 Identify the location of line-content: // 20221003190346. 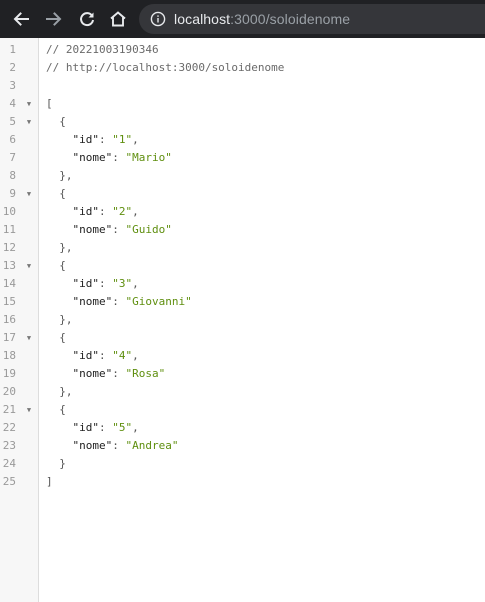
(102, 50).